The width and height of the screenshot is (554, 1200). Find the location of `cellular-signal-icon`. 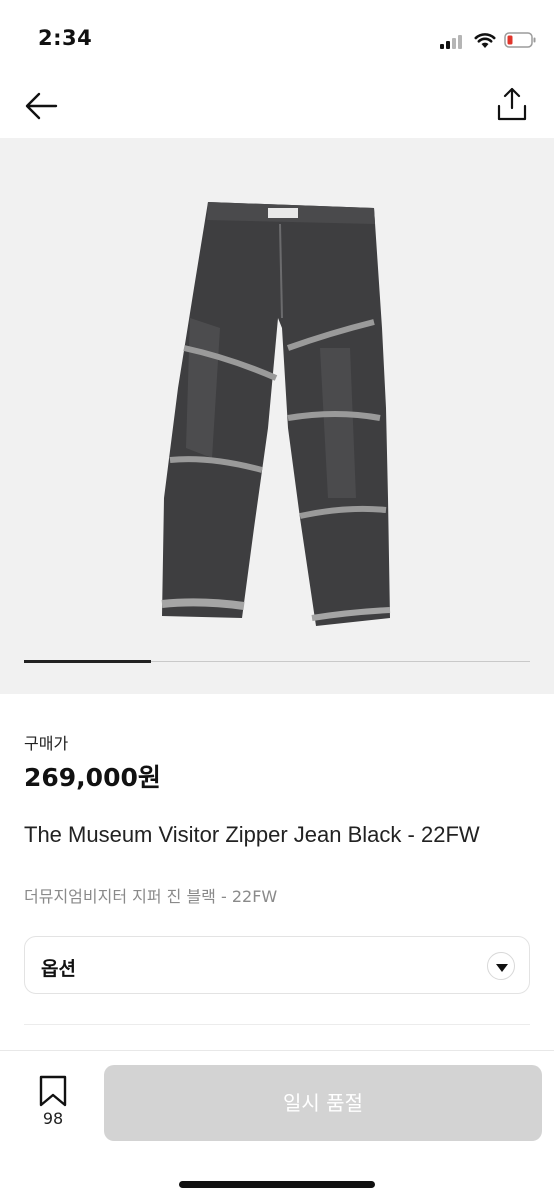

cellular-signal-icon is located at coordinates (453, 41).